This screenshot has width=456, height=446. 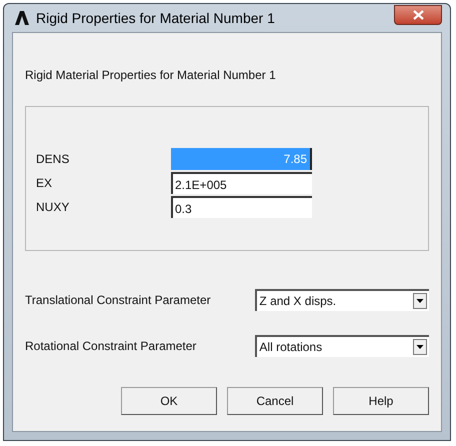 I want to click on property-label: EX, so click(x=45, y=183).